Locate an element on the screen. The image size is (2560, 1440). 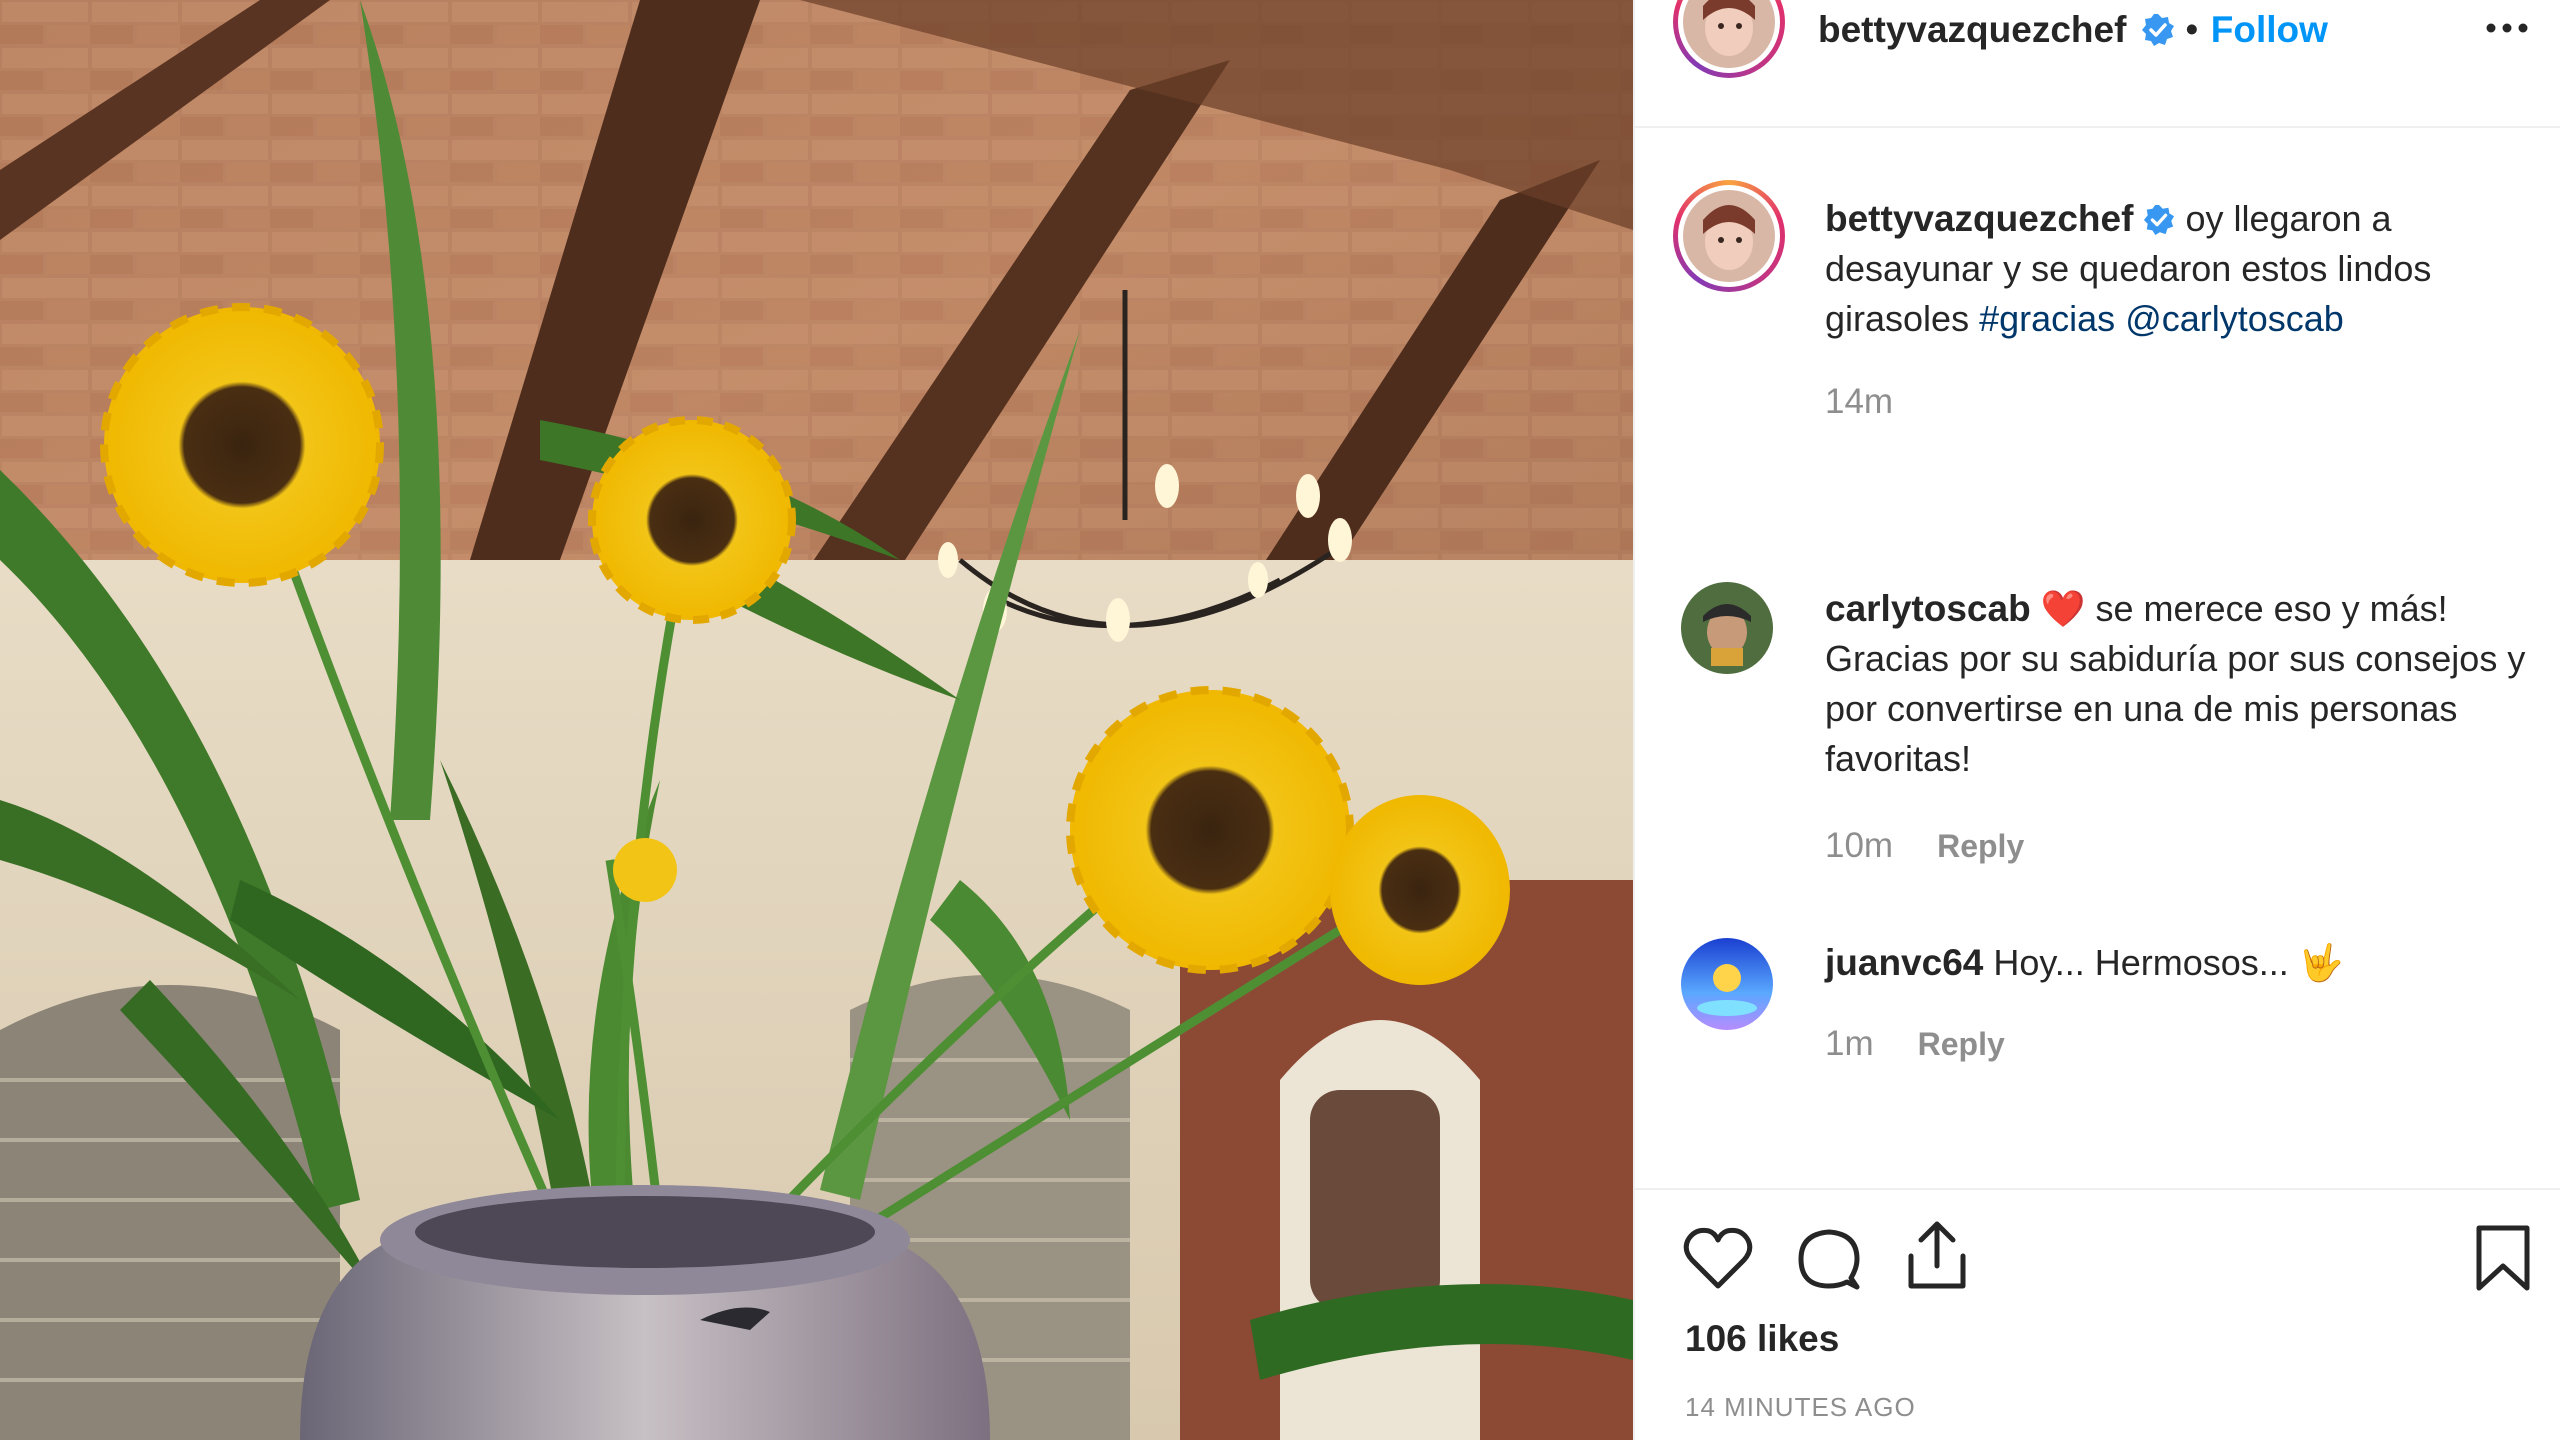
comment-username: juanvc64 is located at coordinates (1904, 962).